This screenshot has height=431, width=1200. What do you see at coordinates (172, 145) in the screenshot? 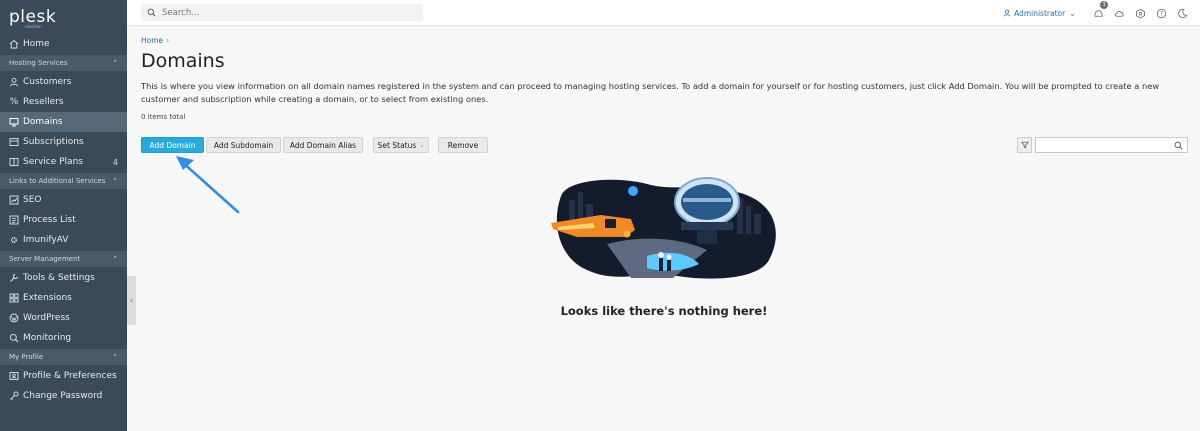
I see `add-domain-button: Add Domain` at bounding box center [172, 145].